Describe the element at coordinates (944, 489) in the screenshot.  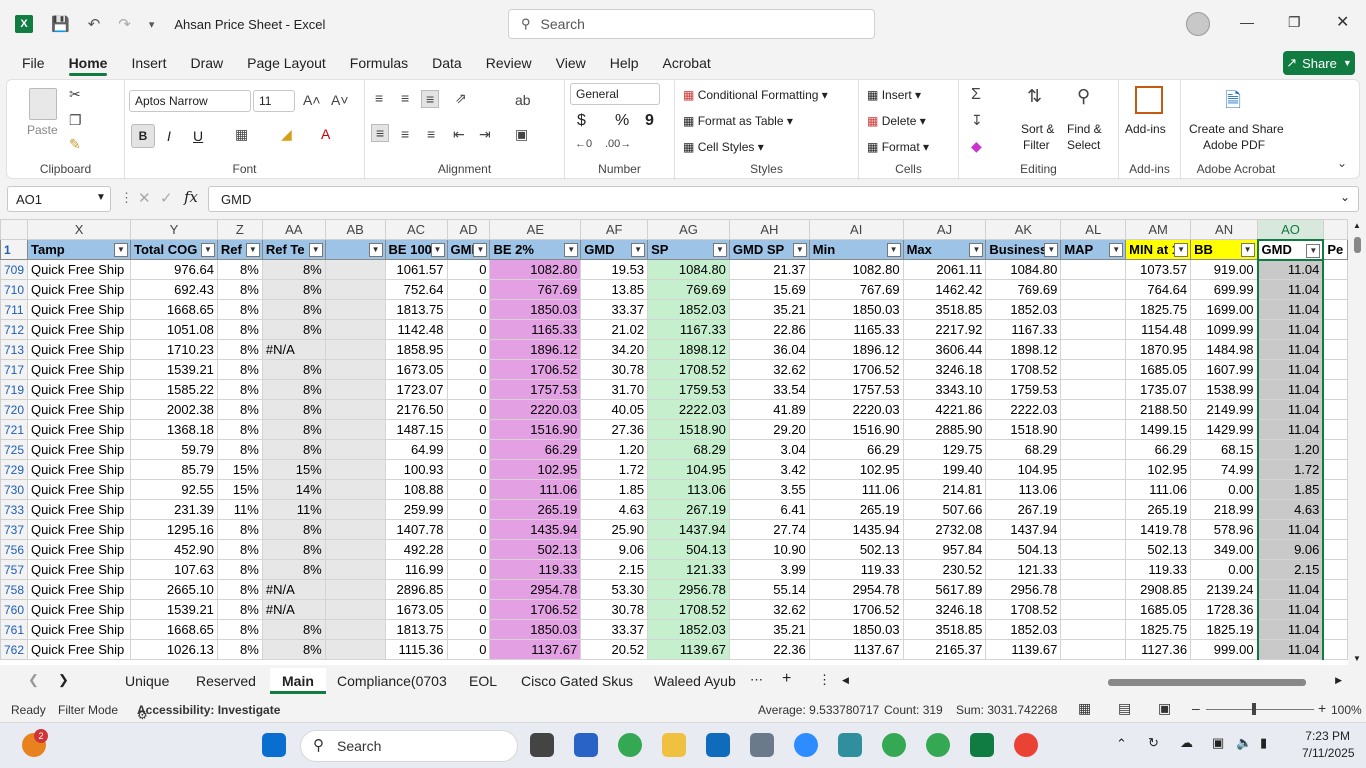
I see `cell: 214.81` at that location.